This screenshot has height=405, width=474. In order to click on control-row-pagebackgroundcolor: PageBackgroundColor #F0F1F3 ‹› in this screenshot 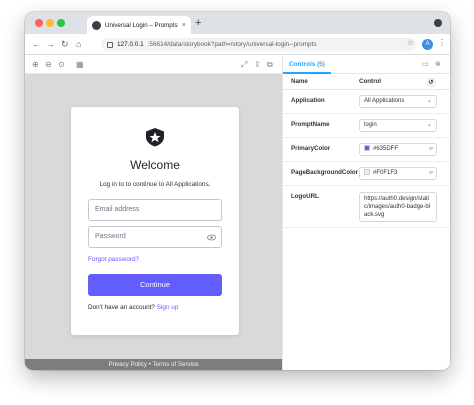, I will do `click(366, 174)`.